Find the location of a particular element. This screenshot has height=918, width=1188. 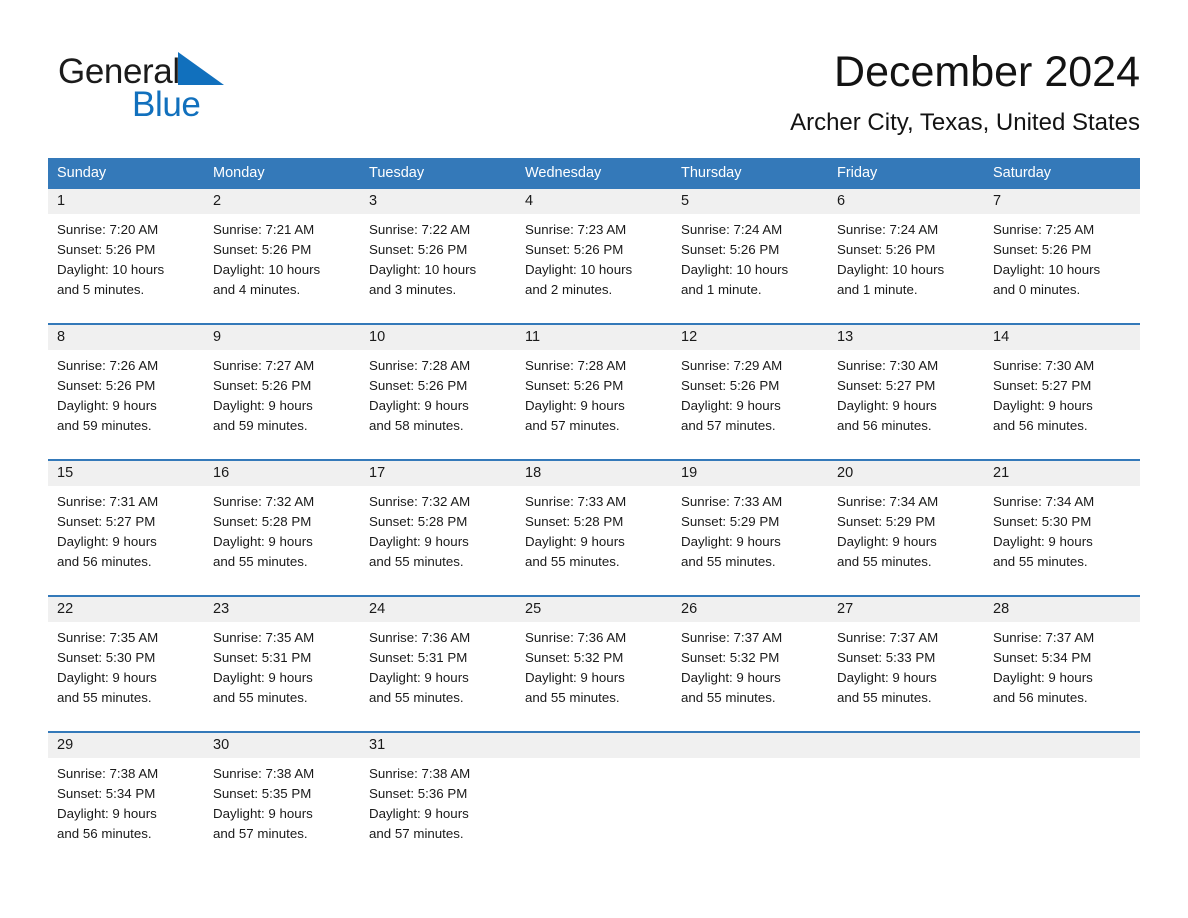

daylight-text-cont: and 2 minutes. is located at coordinates (569, 289).